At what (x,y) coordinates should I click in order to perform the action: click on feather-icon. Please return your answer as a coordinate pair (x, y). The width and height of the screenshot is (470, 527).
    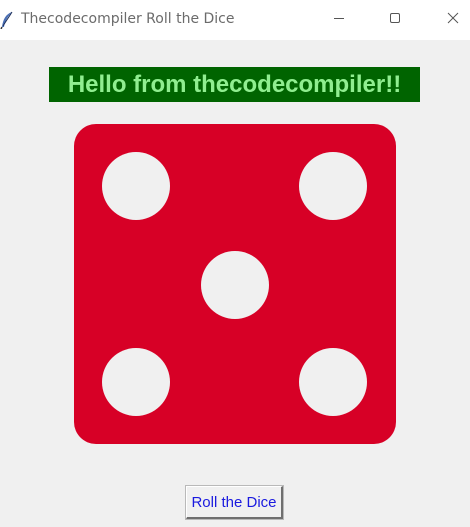
    Looking at the image, I should click on (7, 20).